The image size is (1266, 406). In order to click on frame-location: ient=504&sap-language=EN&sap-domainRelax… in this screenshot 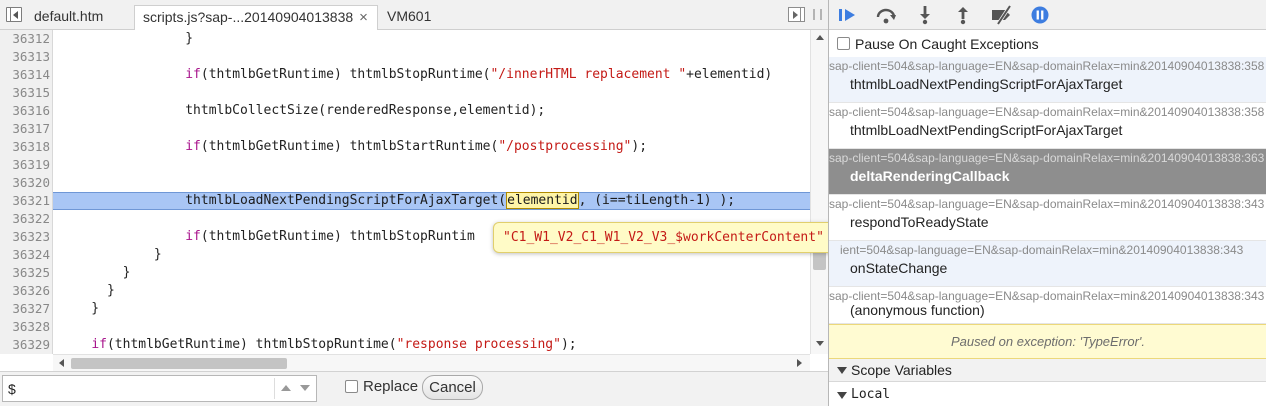, I will do `click(1042, 250)`.